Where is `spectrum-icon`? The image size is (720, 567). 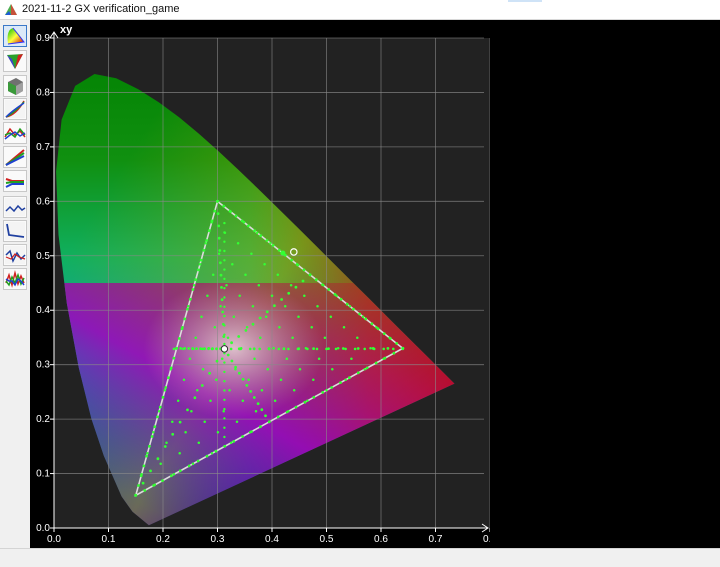 spectrum-icon is located at coordinates (15, 255).